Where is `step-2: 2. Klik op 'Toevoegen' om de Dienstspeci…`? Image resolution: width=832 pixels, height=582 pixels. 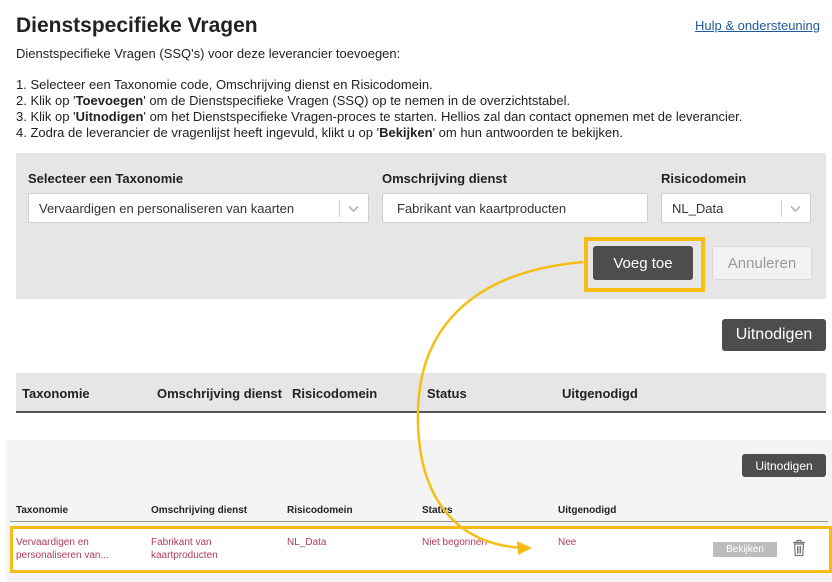 step-2: 2. Klik op 'Toevoegen' om de Dienstspeci… is located at coordinates (293, 100).